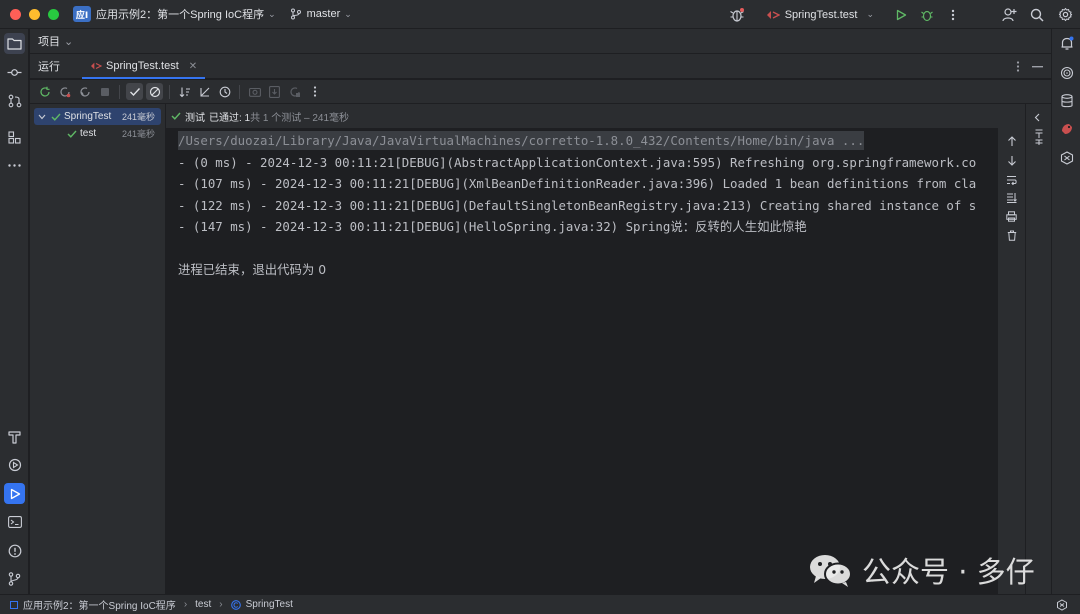 The width and height of the screenshot is (1080, 614). I want to click on zoom-window-button, so click(53, 14).